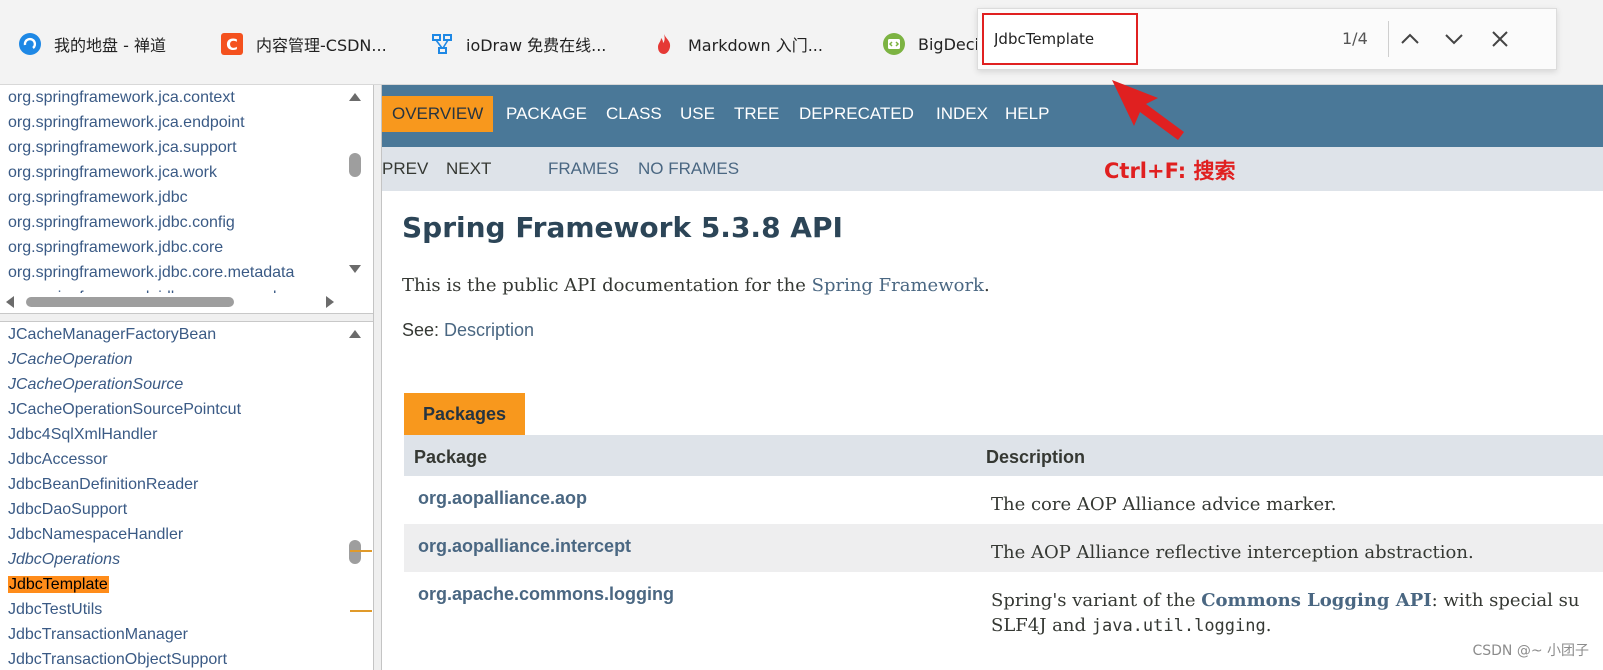  Describe the element at coordinates (232, 44) in the screenshot. I see `svg-text: C` at that location.